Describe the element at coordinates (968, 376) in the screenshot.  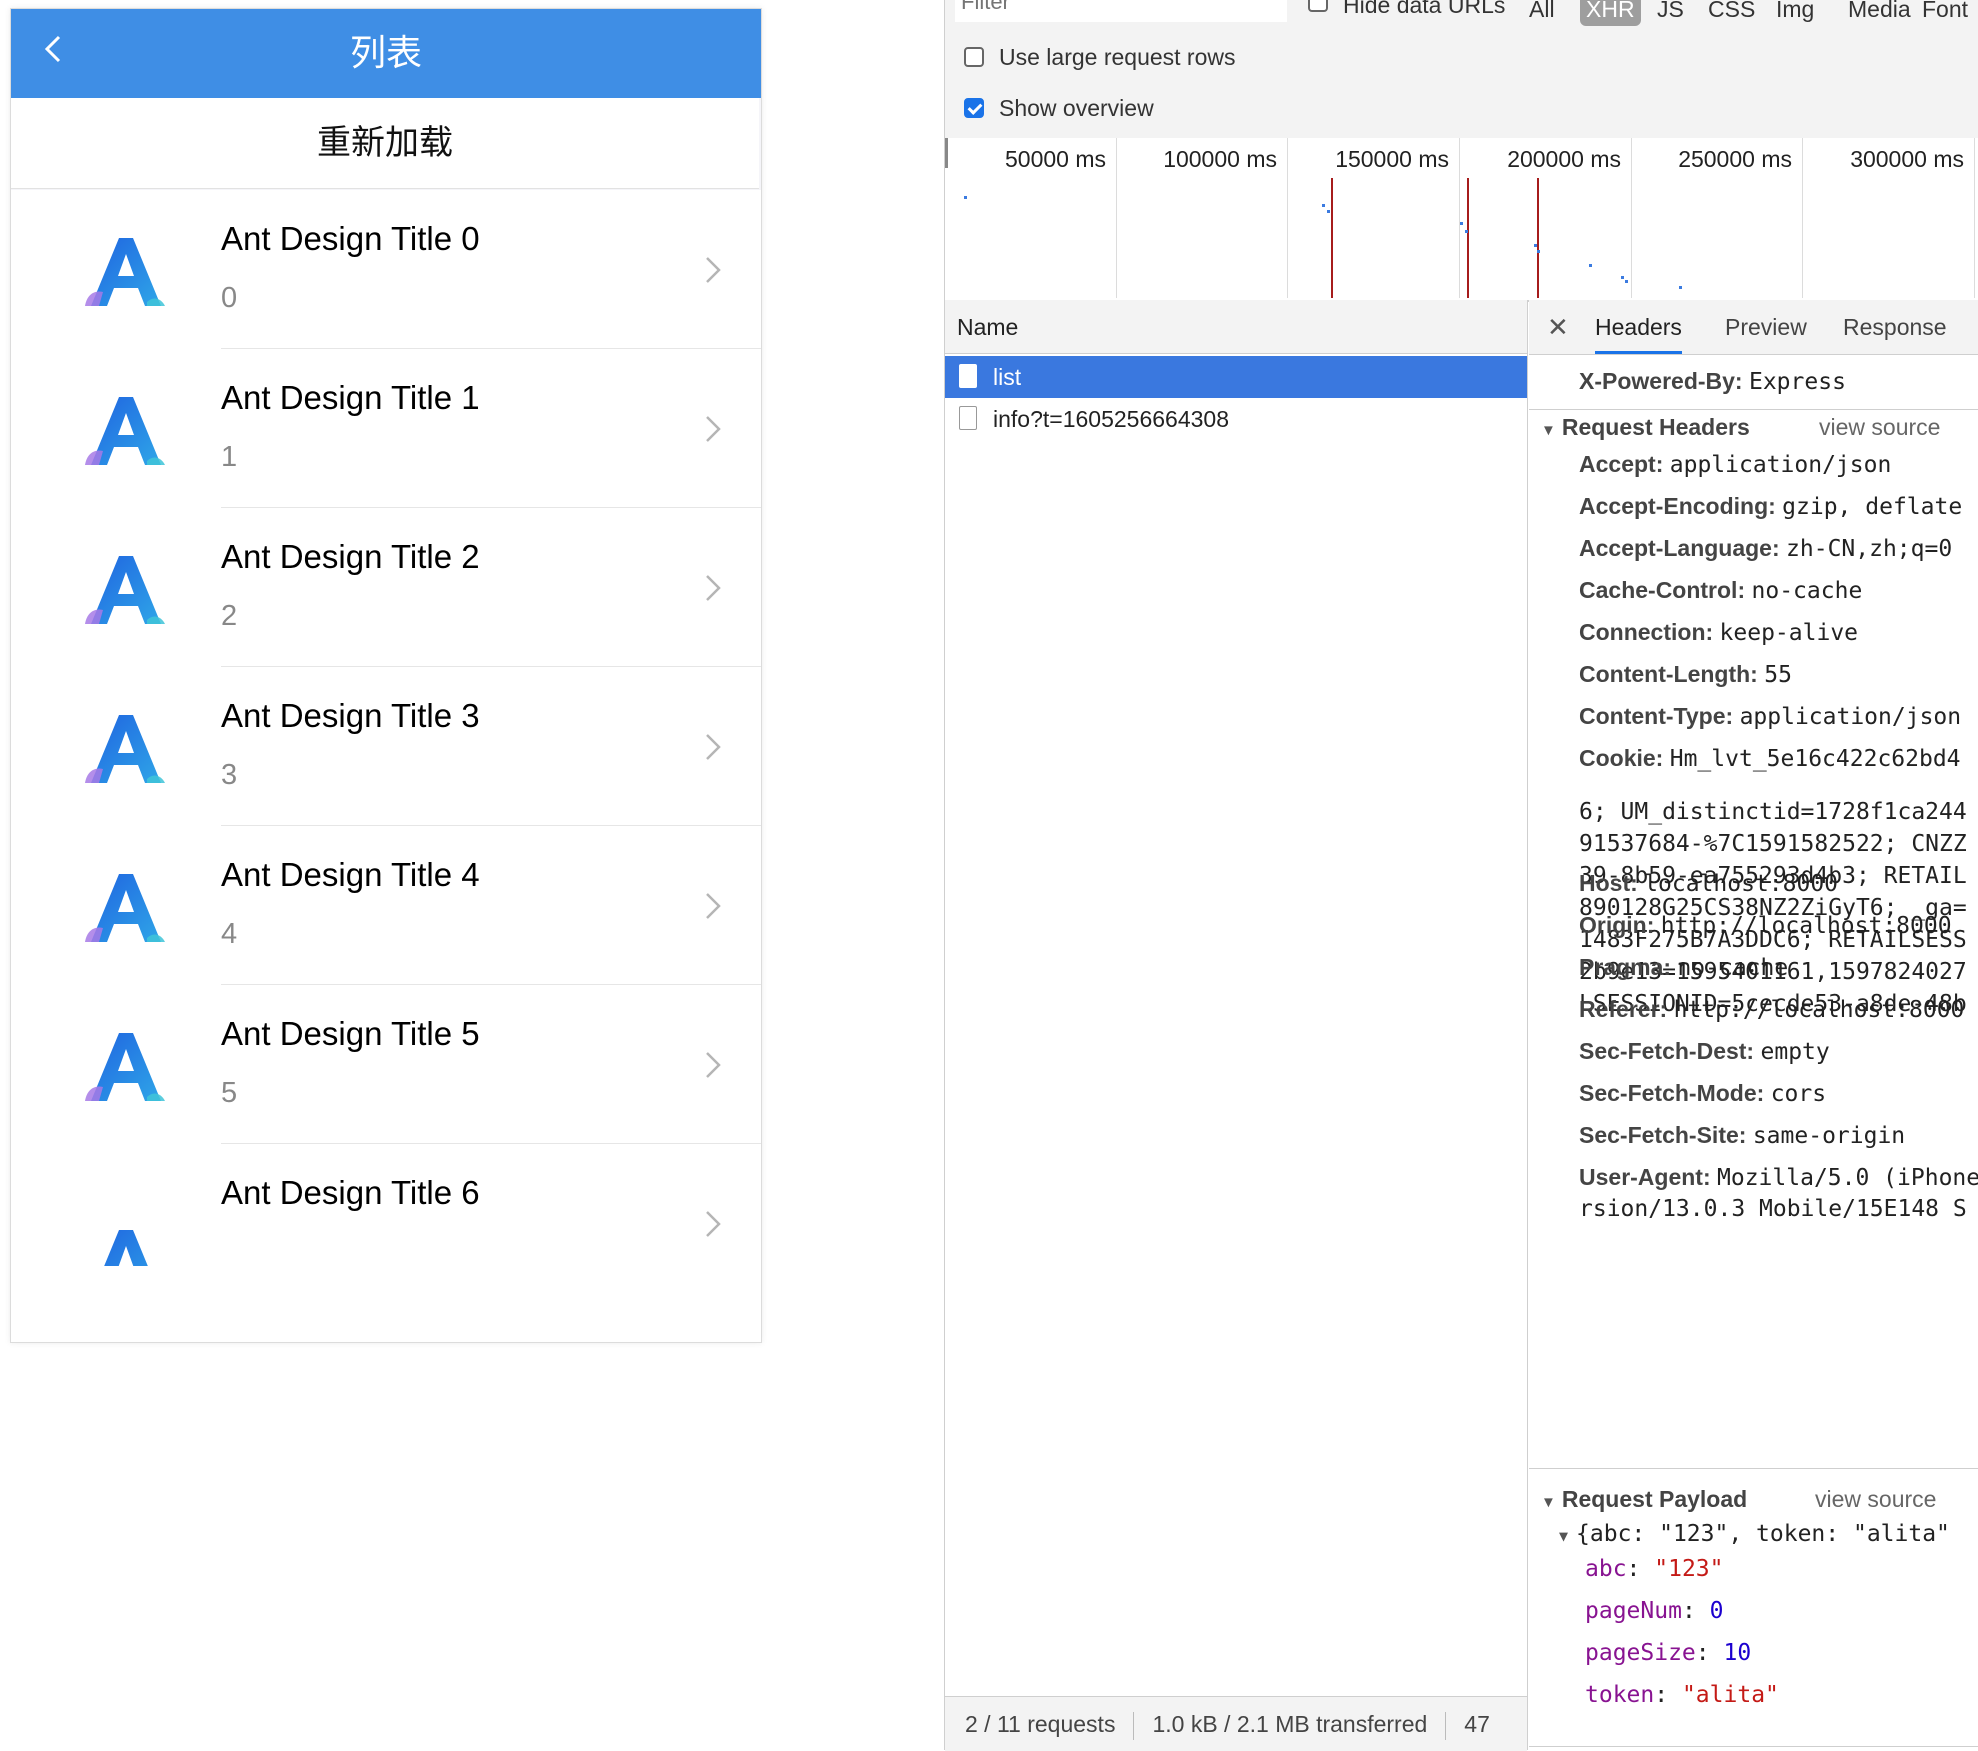
I see `file-icon` at that location.